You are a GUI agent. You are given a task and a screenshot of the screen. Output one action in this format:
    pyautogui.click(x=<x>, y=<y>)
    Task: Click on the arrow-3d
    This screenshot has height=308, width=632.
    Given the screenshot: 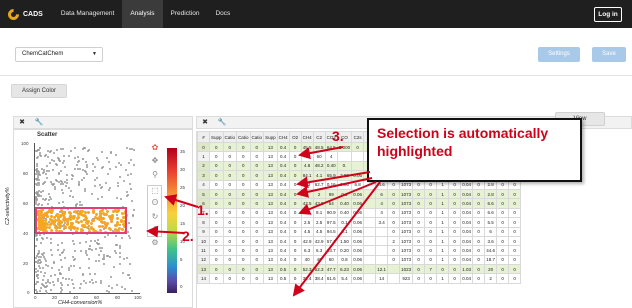 What is the action you would take?
    pyautogui.click(x=337, y=198)
    